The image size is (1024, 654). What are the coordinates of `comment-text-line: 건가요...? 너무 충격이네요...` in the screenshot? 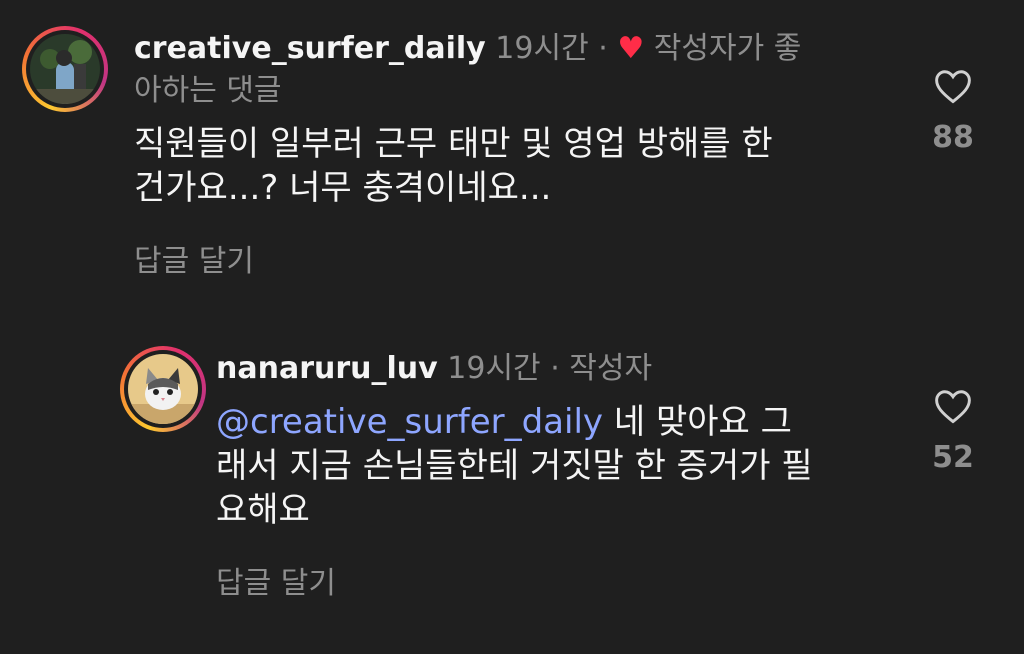 It's located at (343, 188).